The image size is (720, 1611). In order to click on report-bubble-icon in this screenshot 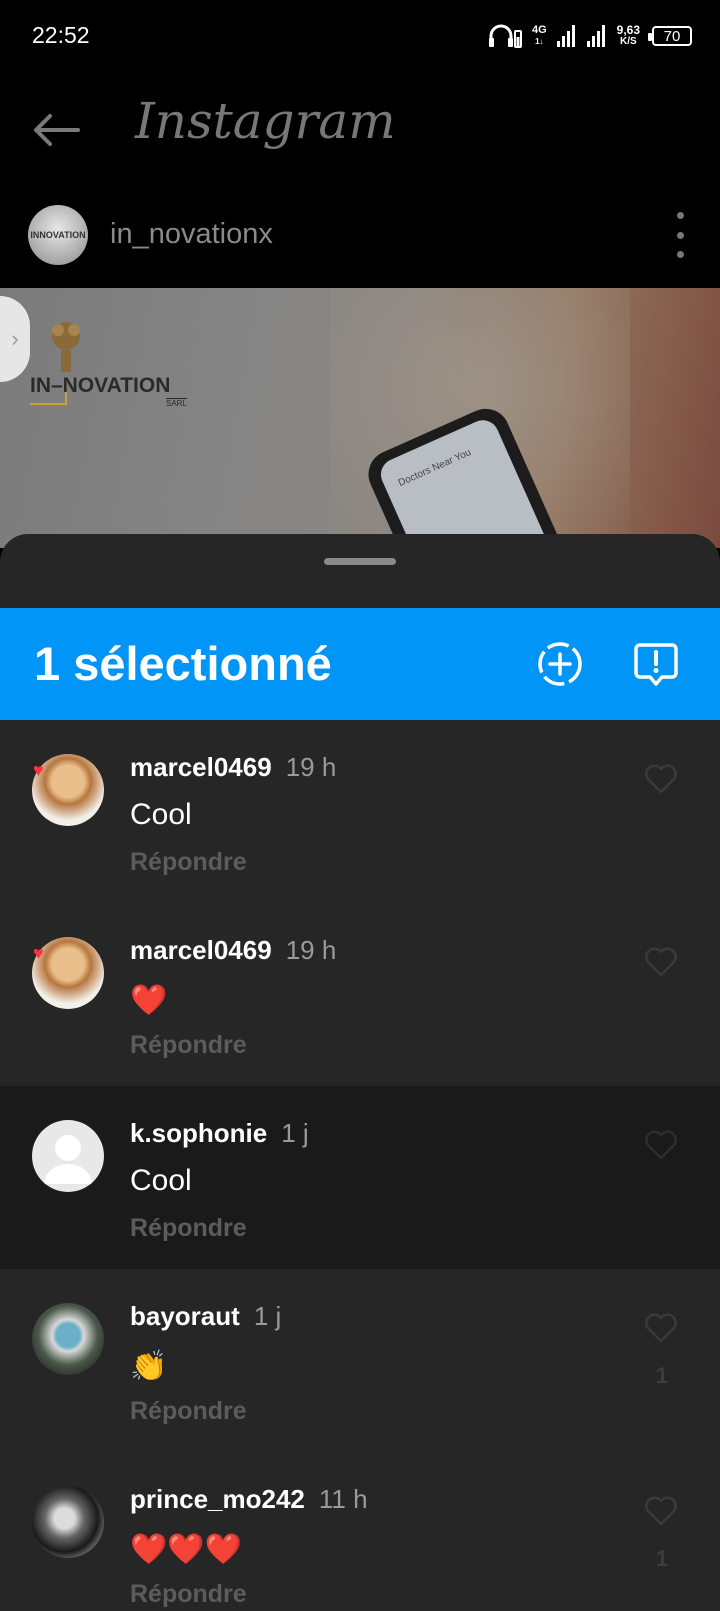, I will do `click(656, 664)`.